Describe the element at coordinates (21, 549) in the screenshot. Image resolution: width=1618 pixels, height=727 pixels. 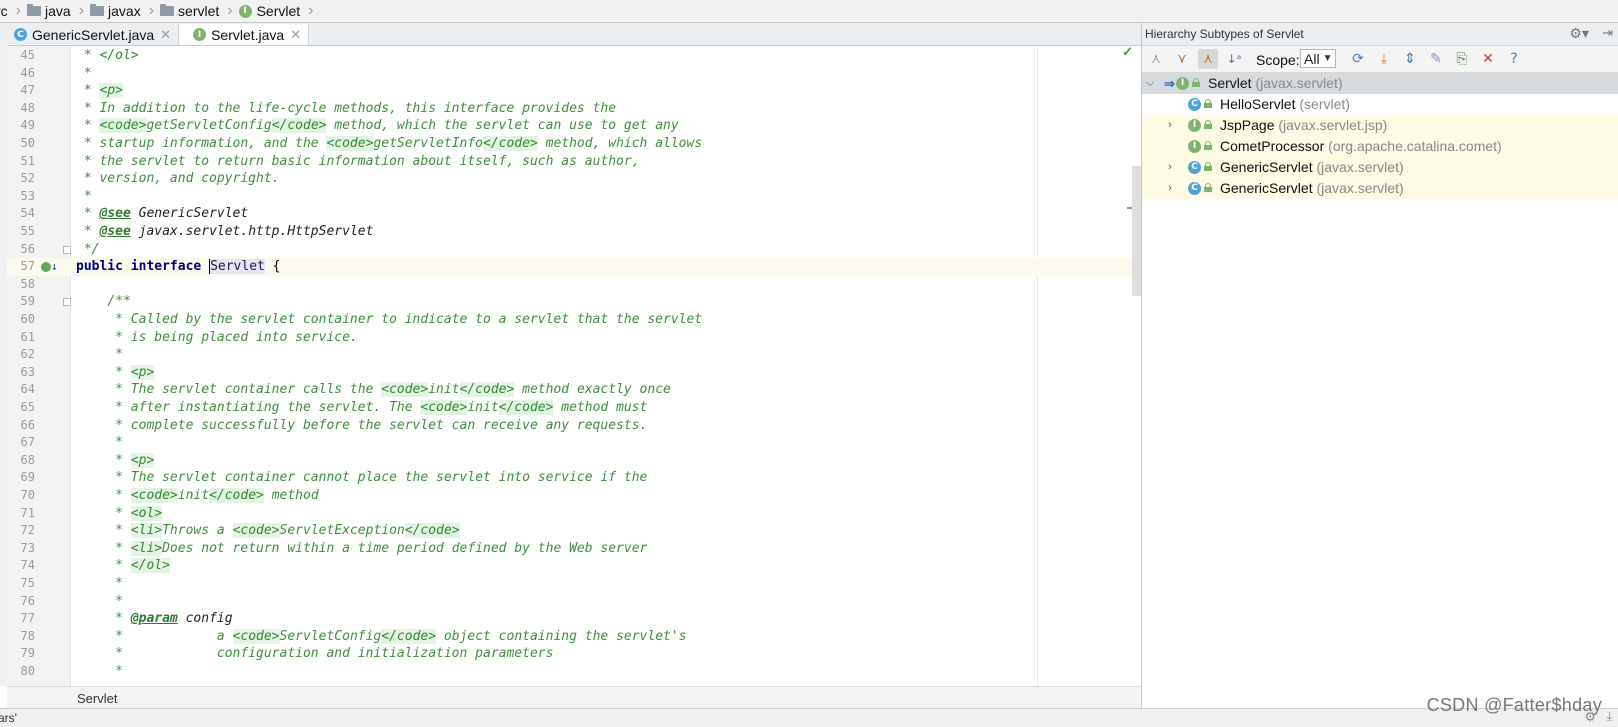
I see `line-number: 73` at that location.